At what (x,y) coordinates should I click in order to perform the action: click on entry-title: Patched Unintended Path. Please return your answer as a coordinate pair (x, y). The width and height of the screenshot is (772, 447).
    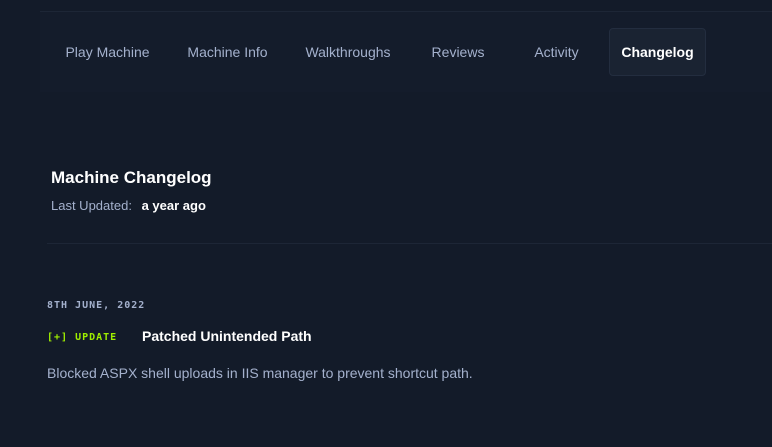
    Looking at the image, I should click on (227, 336).